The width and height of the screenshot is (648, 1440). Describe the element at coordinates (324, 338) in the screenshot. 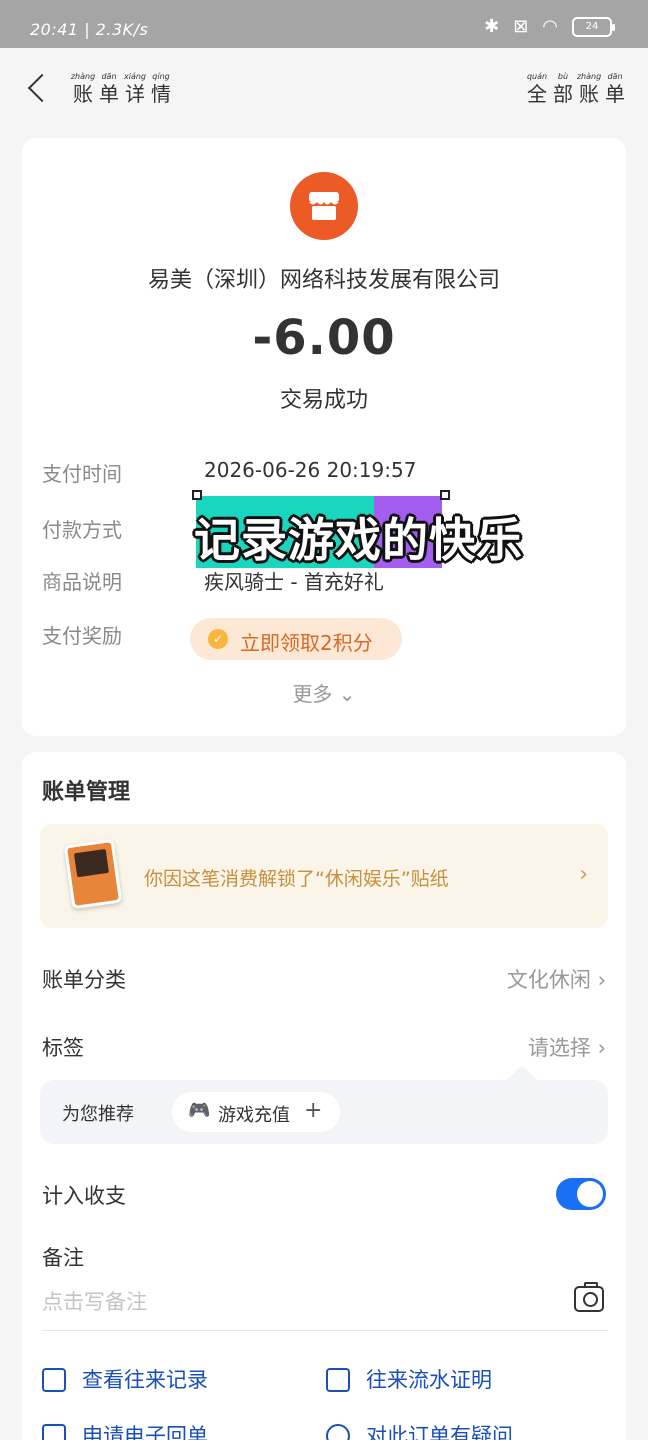

I see `amount: -6.00` at that location.